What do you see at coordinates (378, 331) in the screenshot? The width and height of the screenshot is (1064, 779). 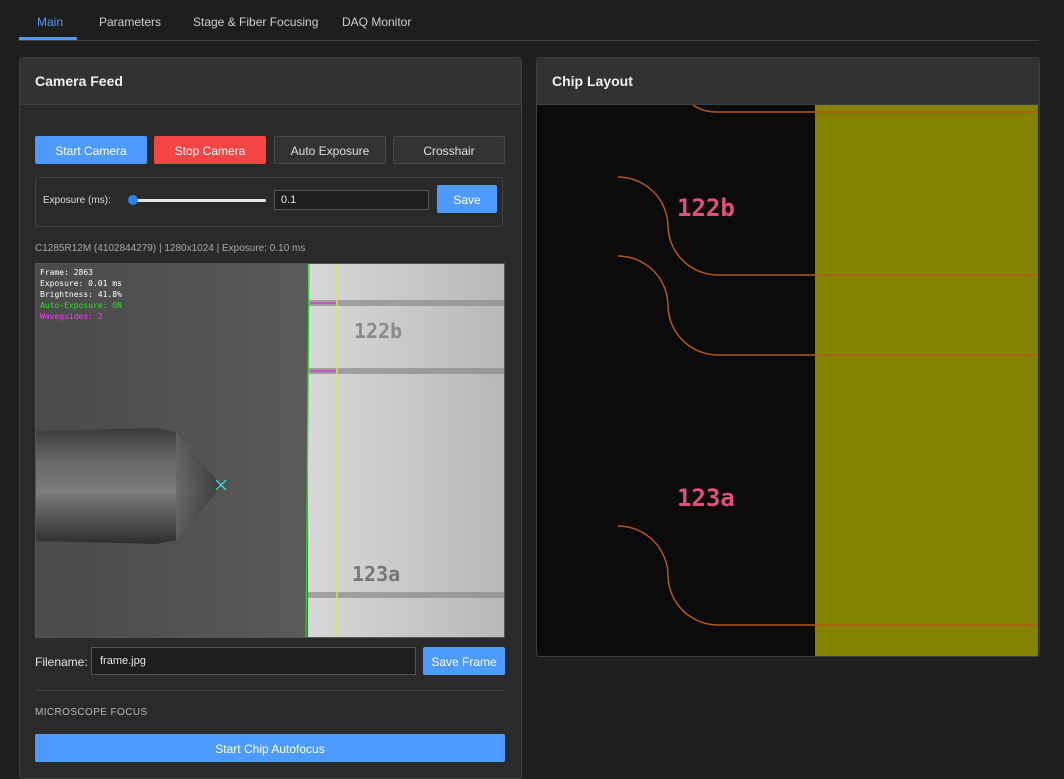 I see `camera-chip-label-top: 122b` at bounding box center [378, 331].